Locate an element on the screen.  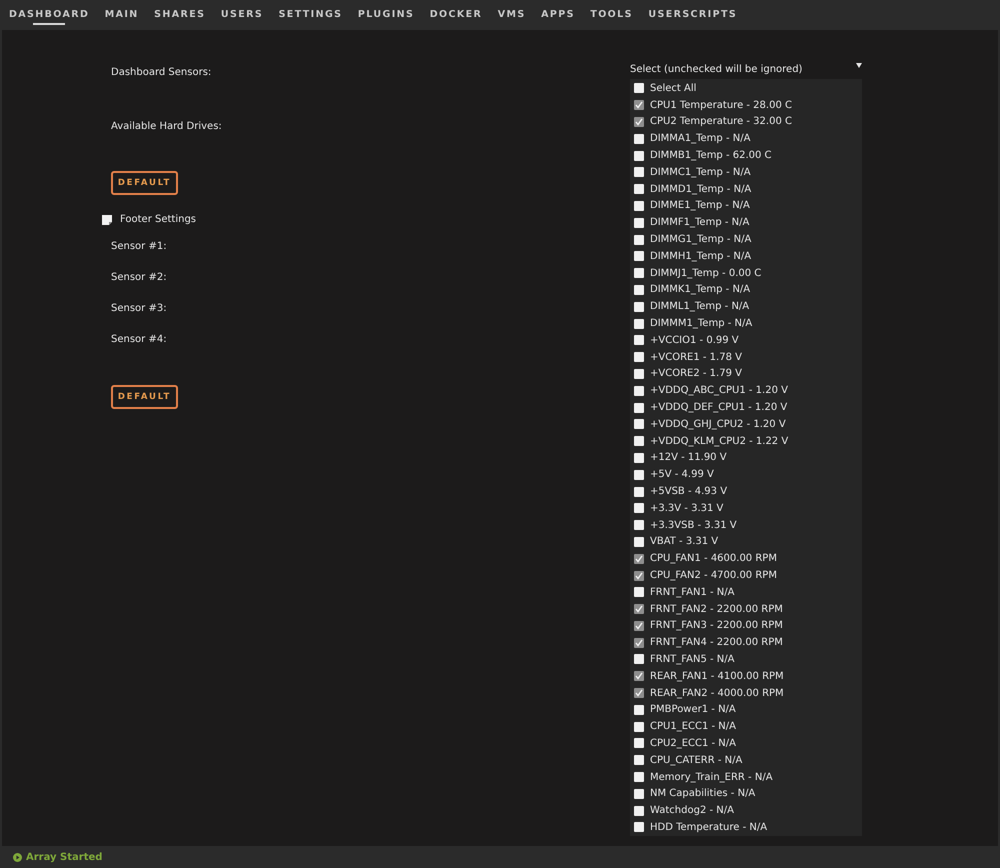
option-label: CPU1_ECC1 - N/A is located at coordinates (693, 726).